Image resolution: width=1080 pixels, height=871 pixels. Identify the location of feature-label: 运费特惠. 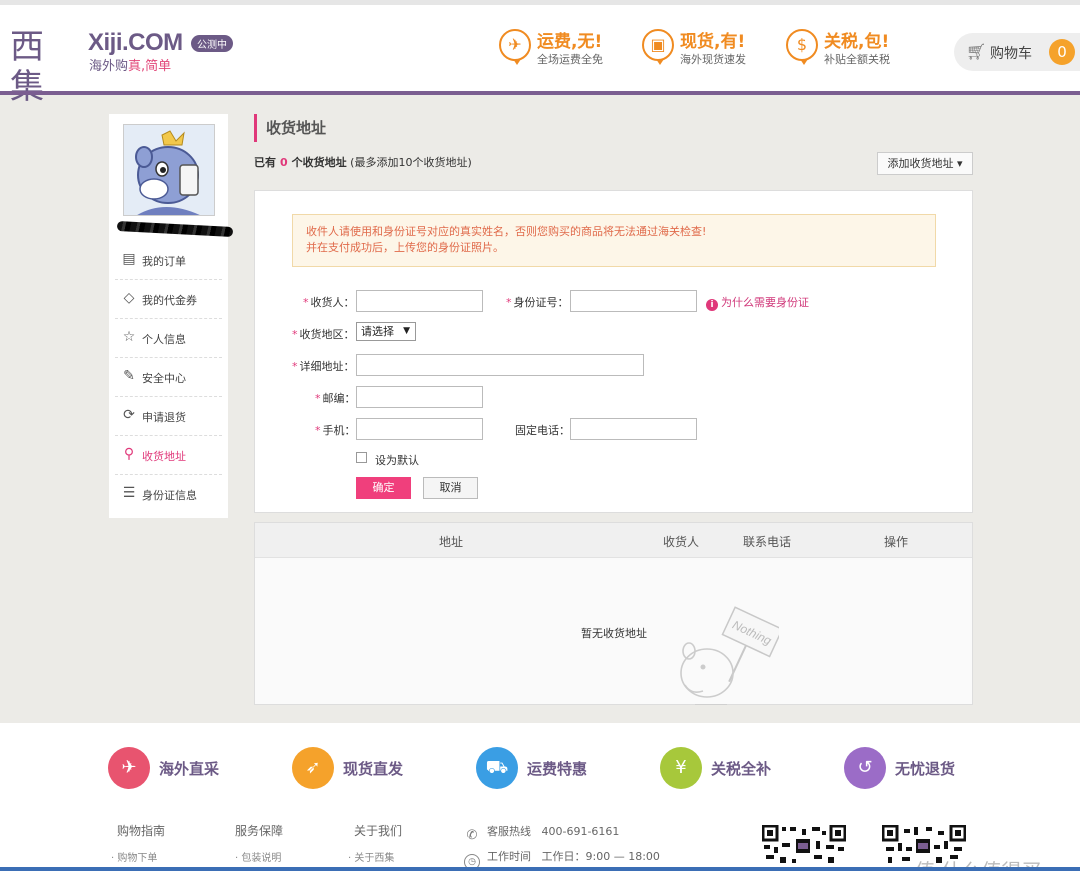
(557, 769).